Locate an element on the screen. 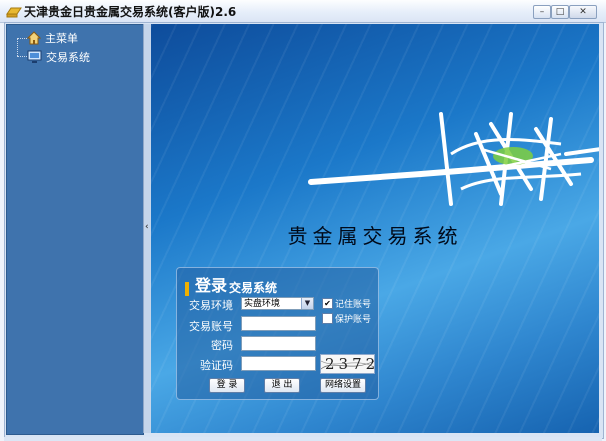 The width and height of the screenshot is (606, 441). env-select-value: 实盘环境 is located at coordinates (262, 304).